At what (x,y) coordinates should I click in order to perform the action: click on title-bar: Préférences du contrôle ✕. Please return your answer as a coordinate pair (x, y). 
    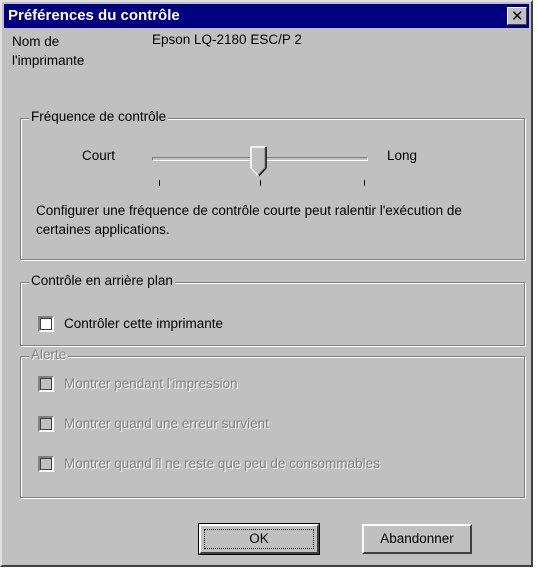
    Looking at the image, I should click on (266, 16).